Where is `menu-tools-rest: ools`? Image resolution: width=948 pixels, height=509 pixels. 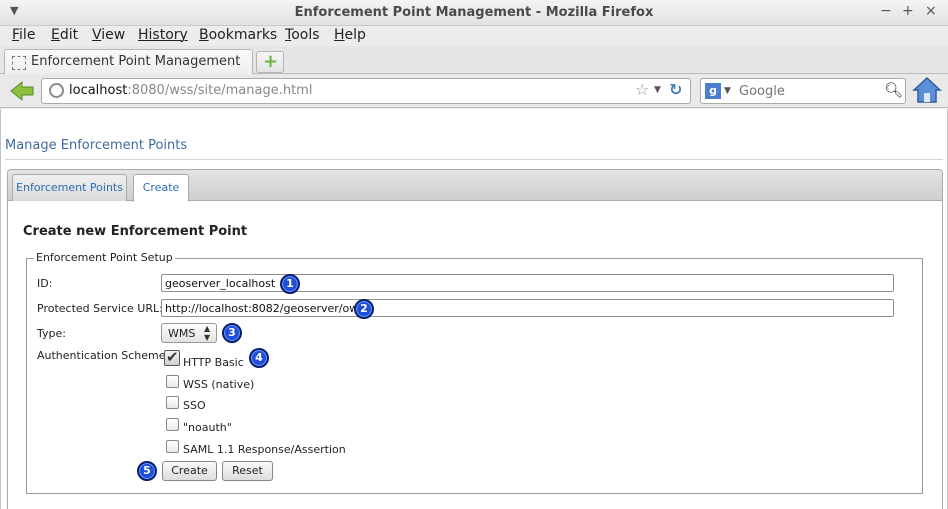 menu-tools-rest: ools is located at coordinates (305, 35).